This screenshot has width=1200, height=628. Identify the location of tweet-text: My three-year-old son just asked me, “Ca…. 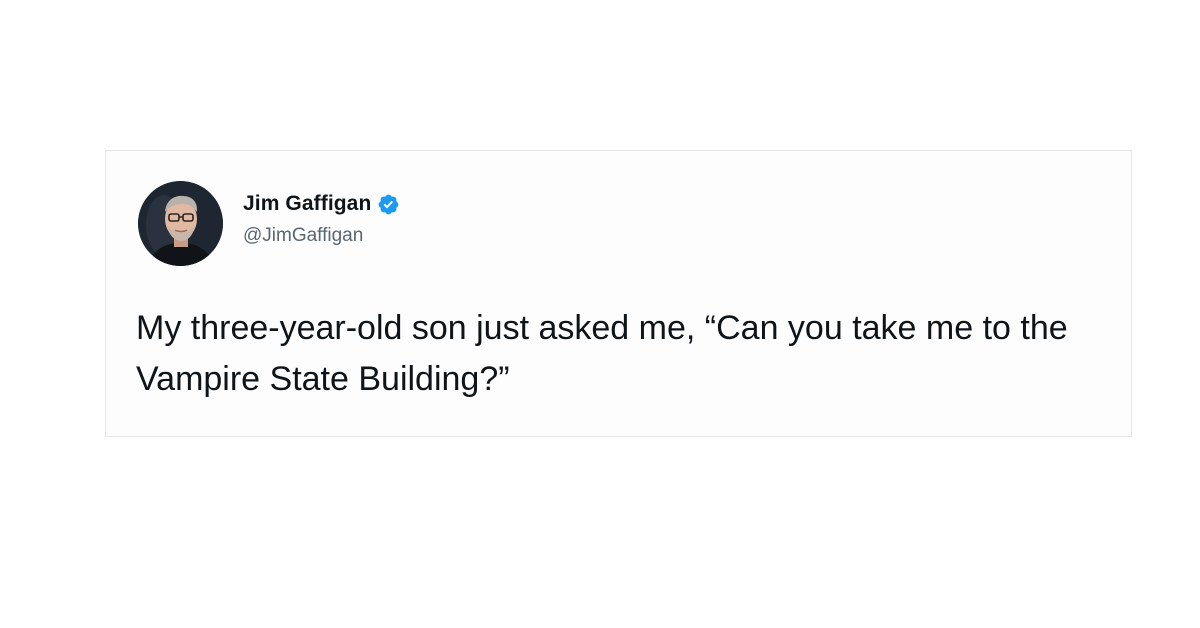
(602, 353).